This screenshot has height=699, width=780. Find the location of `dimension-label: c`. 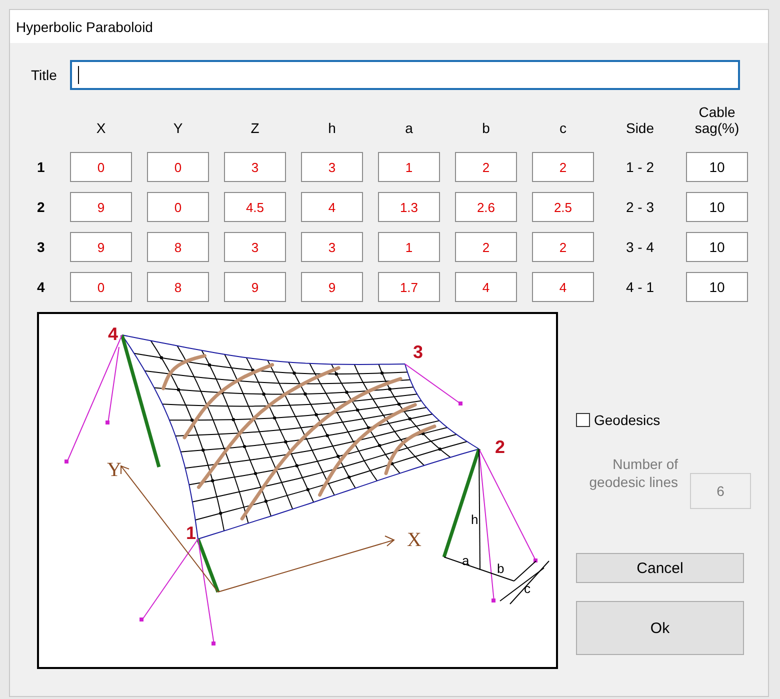

dimension-label: c is located at coordinates (527, 588).